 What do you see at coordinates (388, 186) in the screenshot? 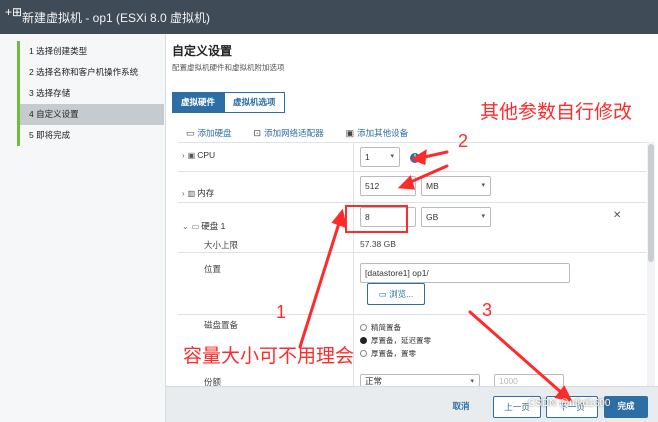
I see `memory-input: 512` at bounding box center [388, 186].